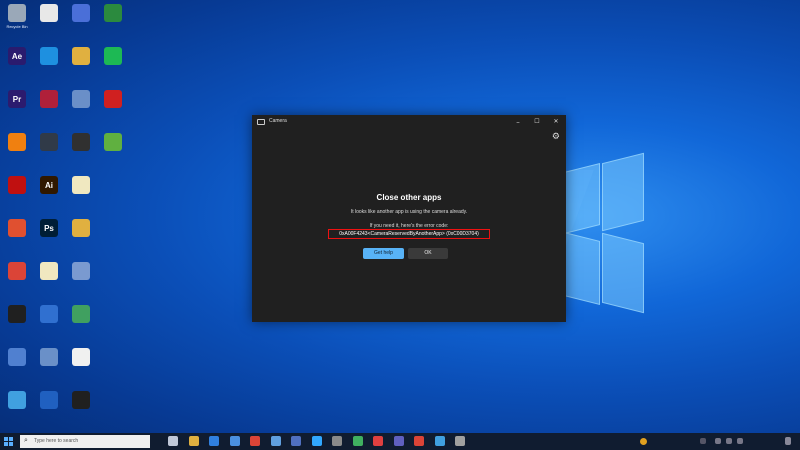  What do you see at coordinates (428, 253) in the screenshot?
I see `ok-button: OK` at bounding box center [428, 253].